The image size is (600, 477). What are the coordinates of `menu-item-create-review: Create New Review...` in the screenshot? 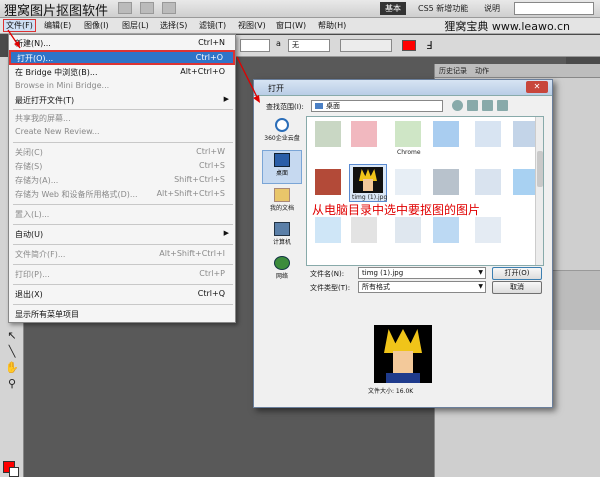 It's located at (122, 132).